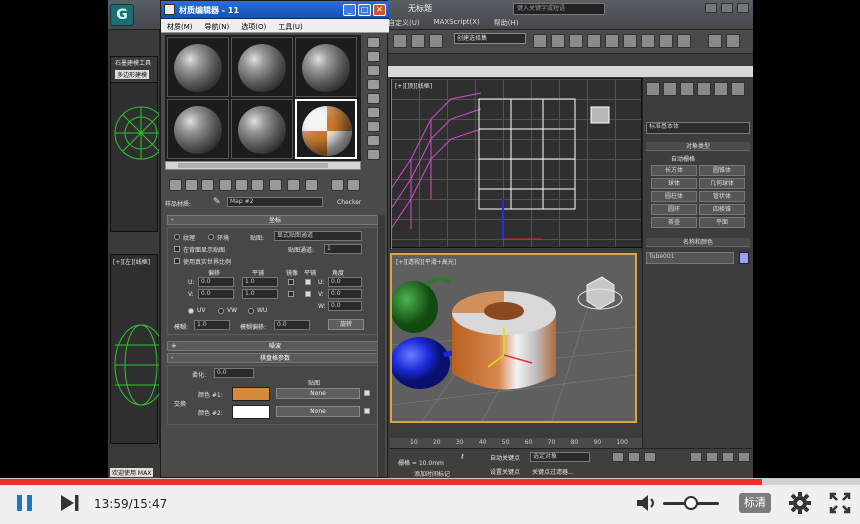  I want to click on menu-customize: 自定义(U), so click(404, 23).